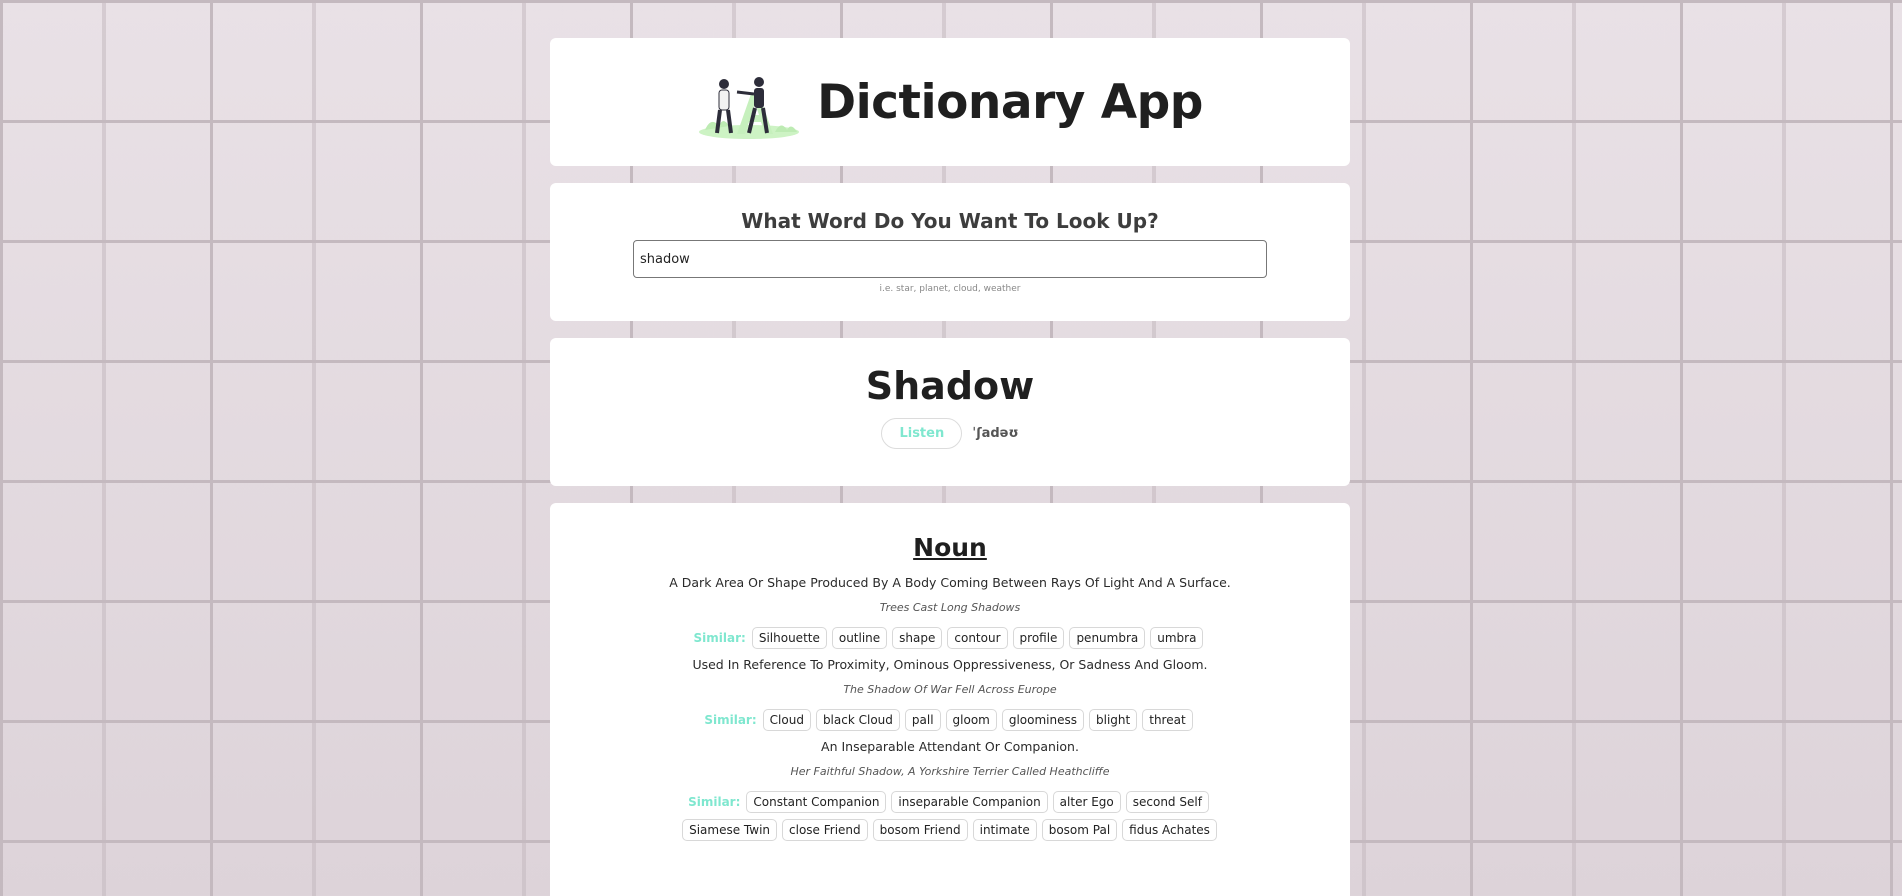 Image resolution: width=1902 pixels, height=896 pixels. I want to click on similar-tag: fidus Achates, so click(1169, 830).